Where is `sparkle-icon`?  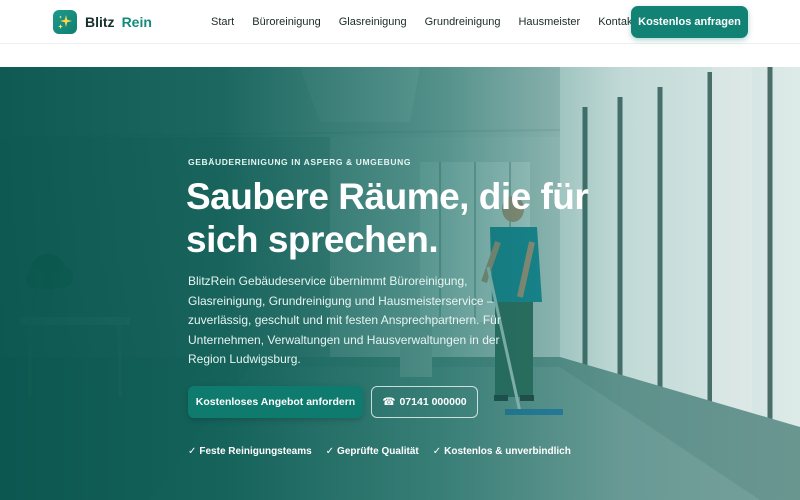 sparkle-icon is located at coordinates (65, 22).